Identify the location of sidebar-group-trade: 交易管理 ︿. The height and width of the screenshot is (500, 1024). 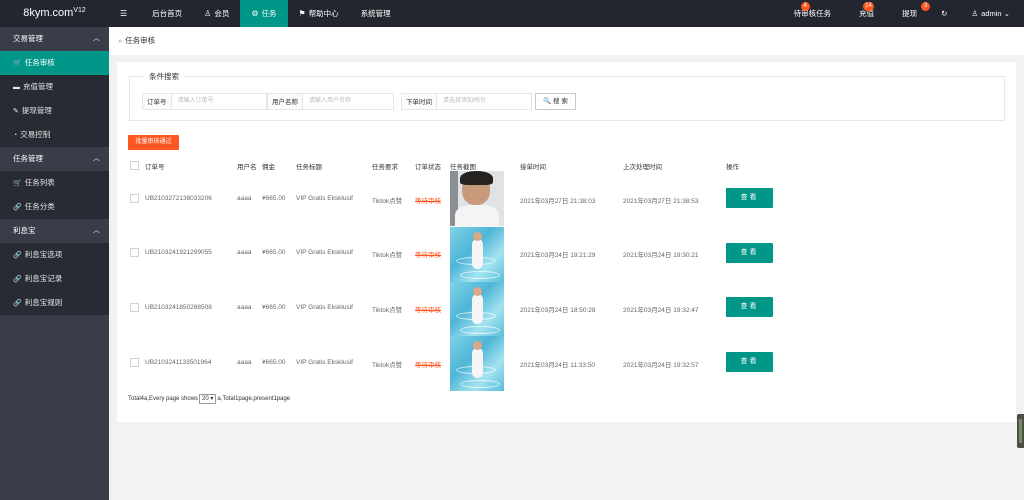
(54, 39).